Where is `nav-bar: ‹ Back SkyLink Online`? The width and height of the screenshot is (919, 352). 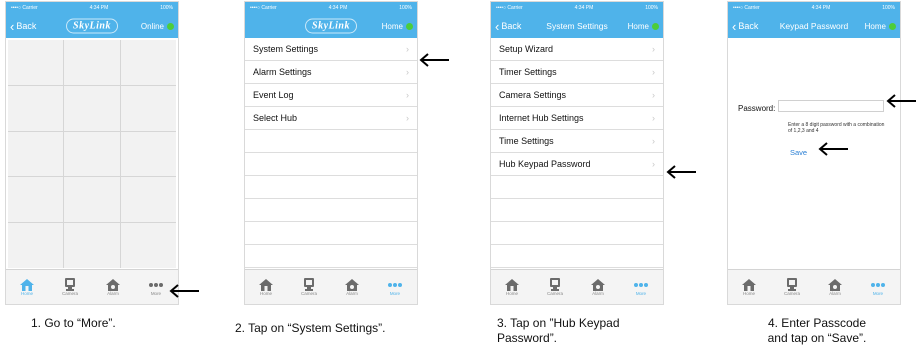 nav-bar: ‹ Back SkyLink Online is located at coordinates (92, 26).